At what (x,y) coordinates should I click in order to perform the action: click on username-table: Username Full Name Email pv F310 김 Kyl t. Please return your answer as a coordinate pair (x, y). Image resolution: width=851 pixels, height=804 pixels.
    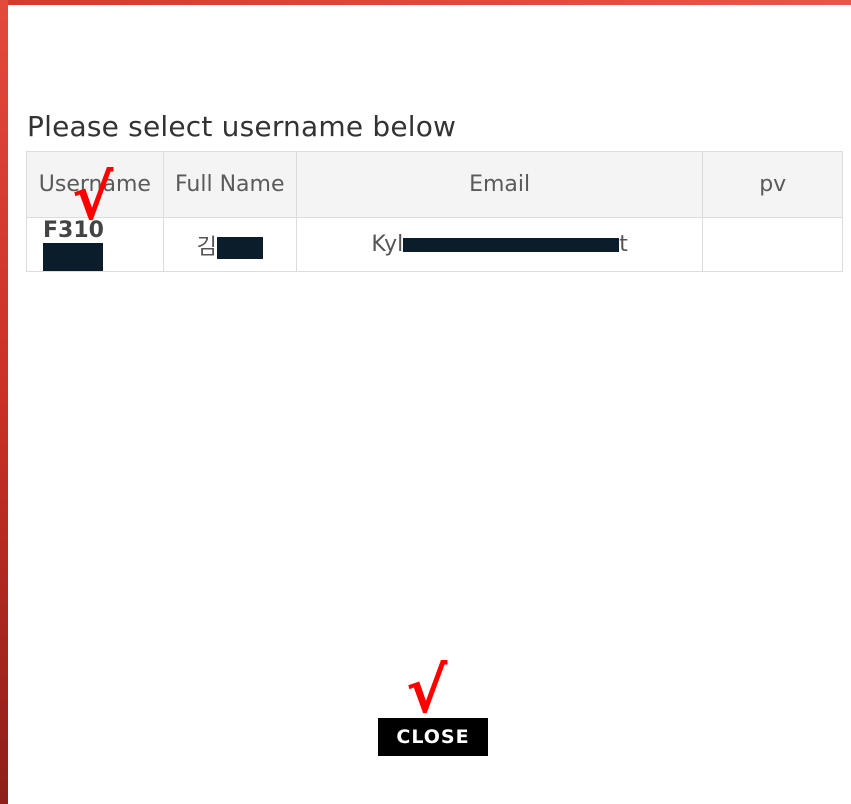
    Looking at the image, I should click on (434, 211).